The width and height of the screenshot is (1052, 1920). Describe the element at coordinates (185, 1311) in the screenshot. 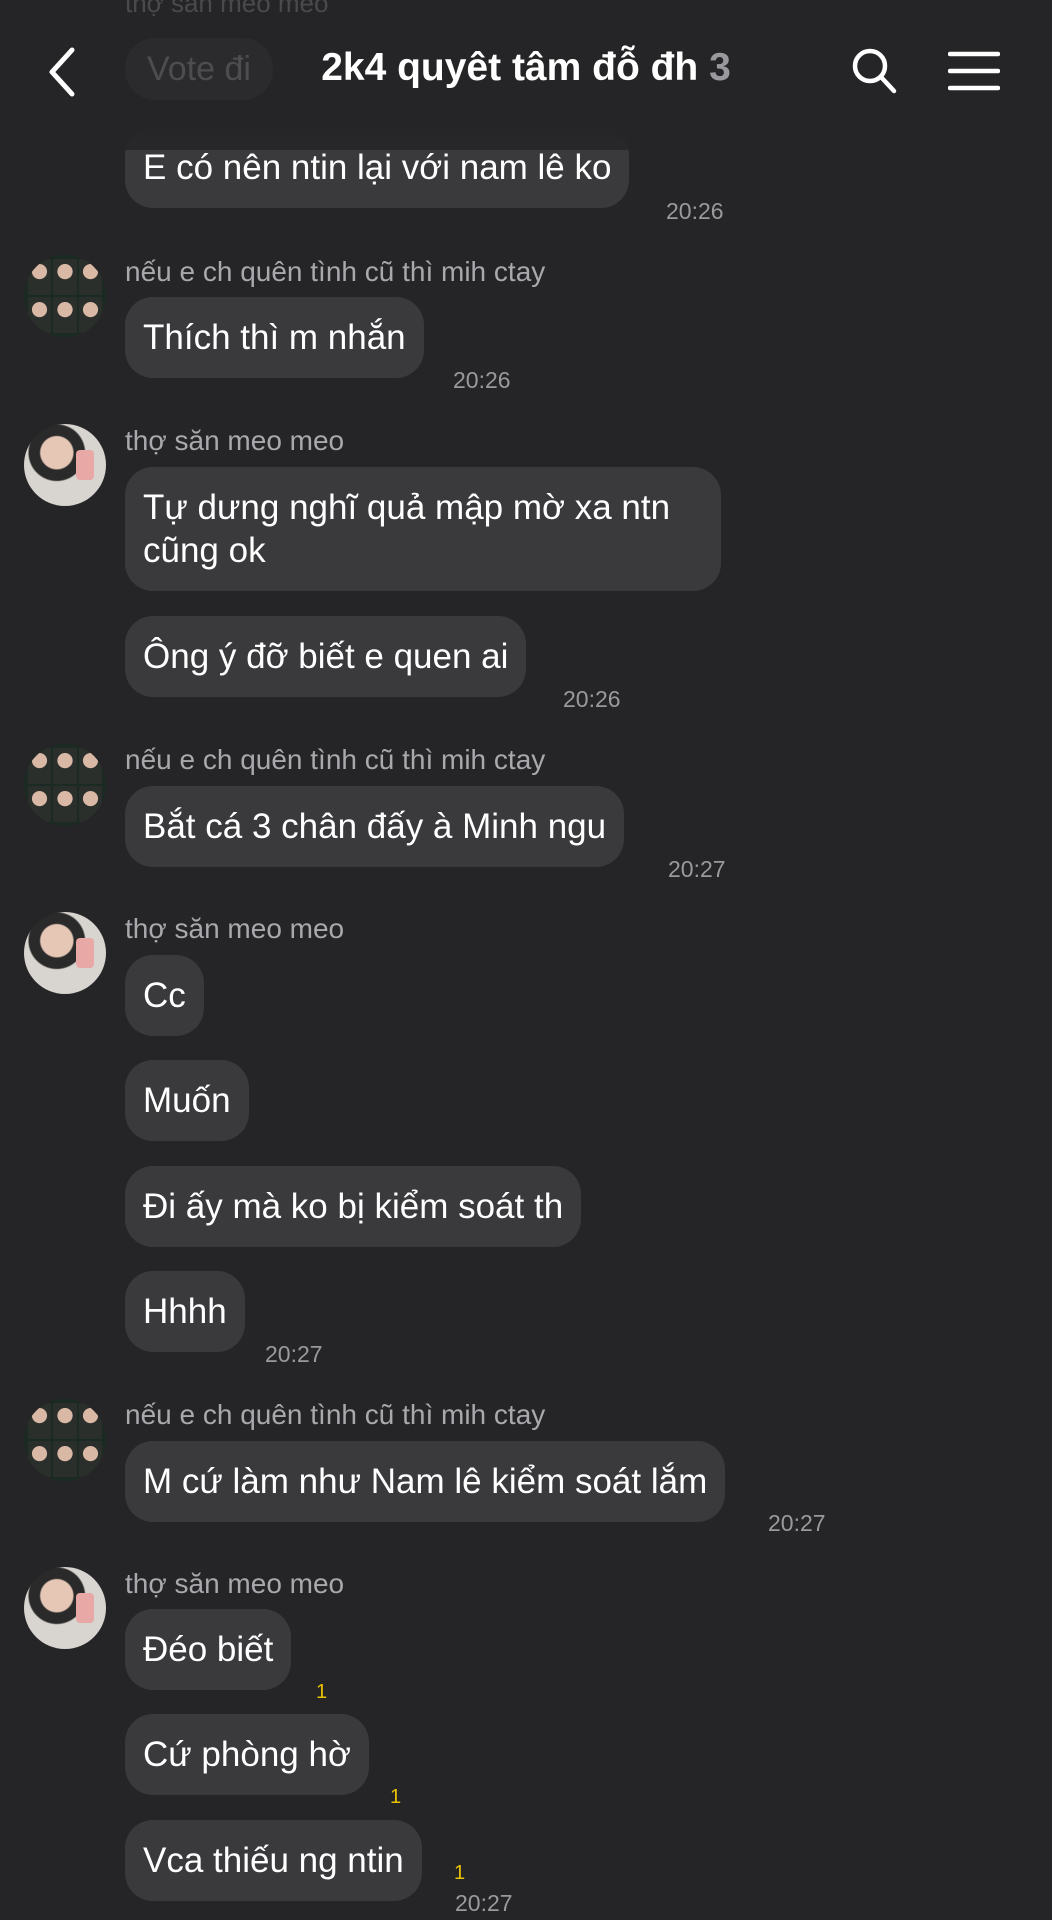

I see `message-bubble: Hhhh` at that location.